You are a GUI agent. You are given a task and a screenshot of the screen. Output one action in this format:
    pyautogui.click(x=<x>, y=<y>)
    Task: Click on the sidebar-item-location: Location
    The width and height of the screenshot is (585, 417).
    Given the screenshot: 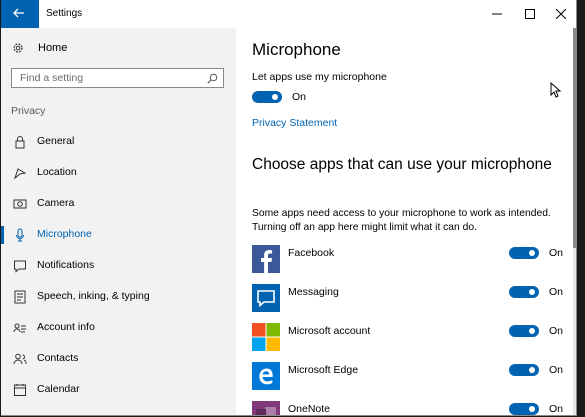 What is the action you would take?
    pyautogui.click(x=118, y=173)
    